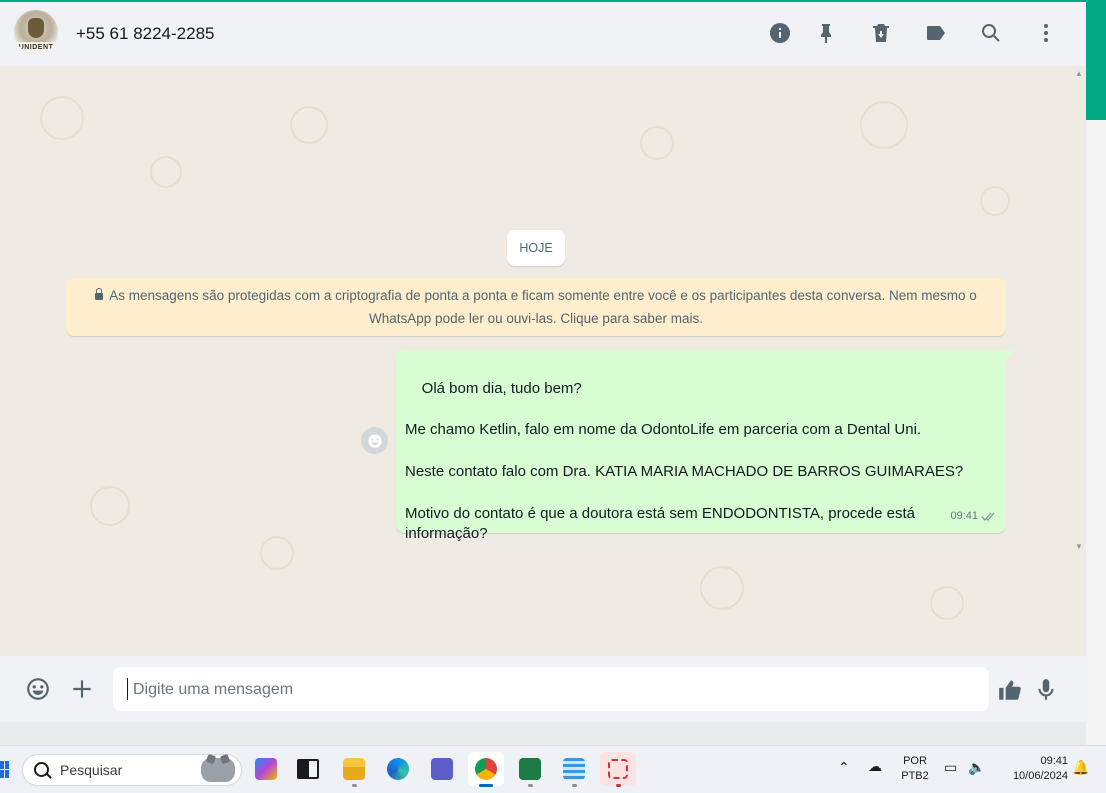 This screenshot has width=1106, height=793. I want to click on tooth-logo-icon, so click(36, 28).